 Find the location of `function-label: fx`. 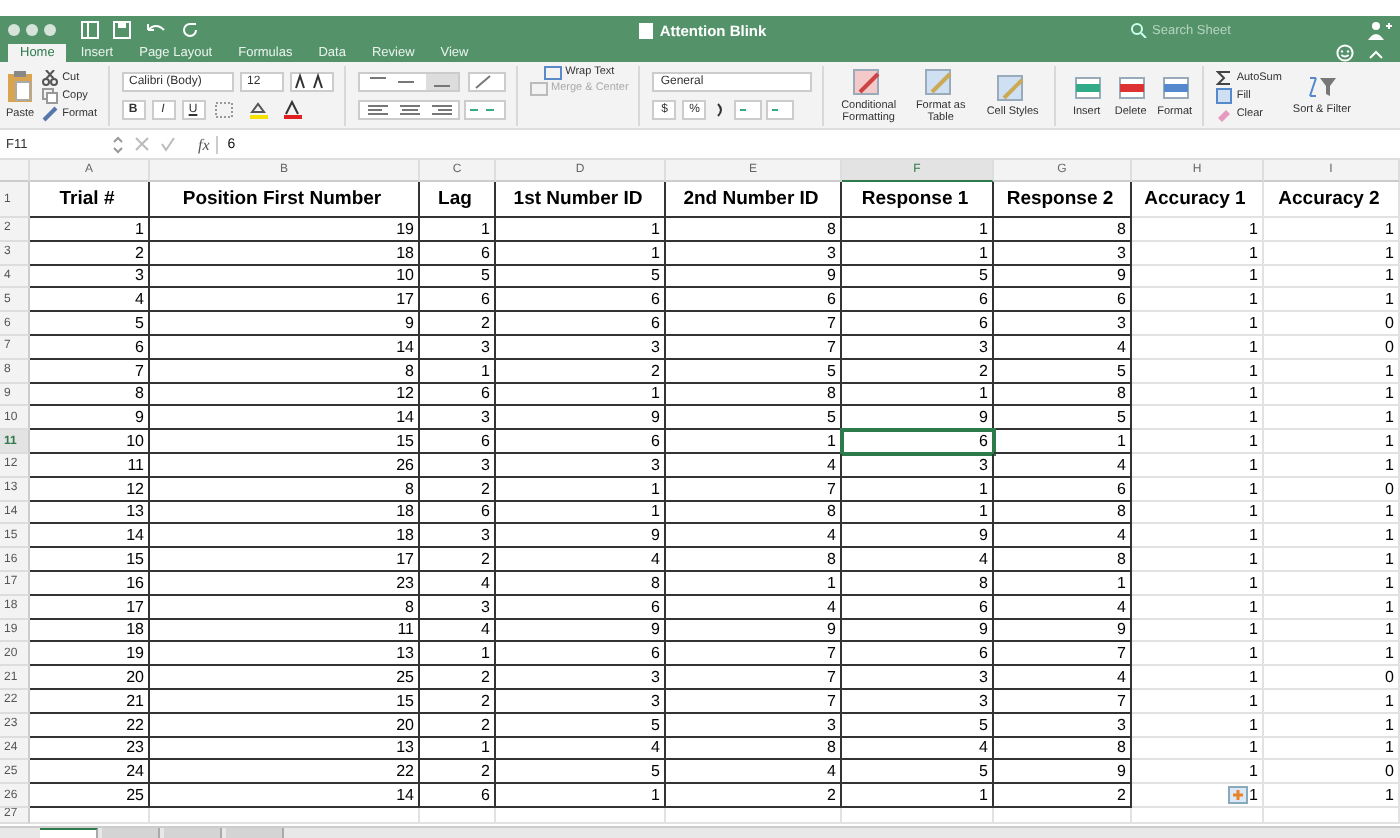

function-label: fx is located at coordinates (208, 144).